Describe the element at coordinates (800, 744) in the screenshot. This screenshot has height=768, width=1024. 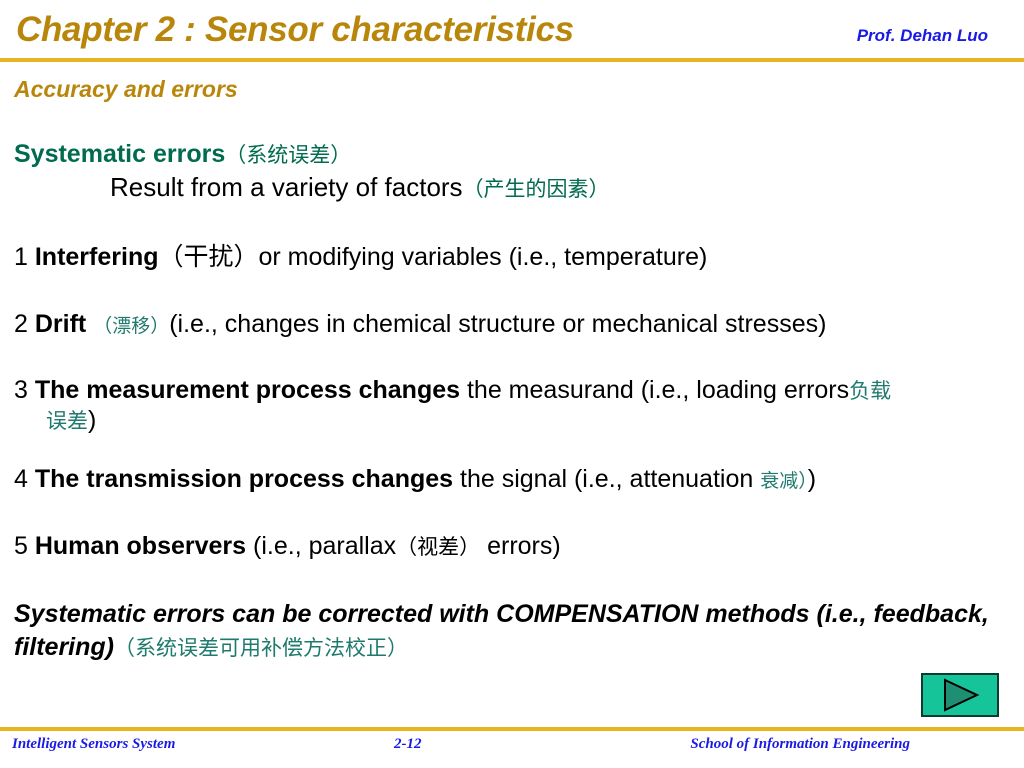
I see `footer-right-label: School of Information Engineering` at that location.